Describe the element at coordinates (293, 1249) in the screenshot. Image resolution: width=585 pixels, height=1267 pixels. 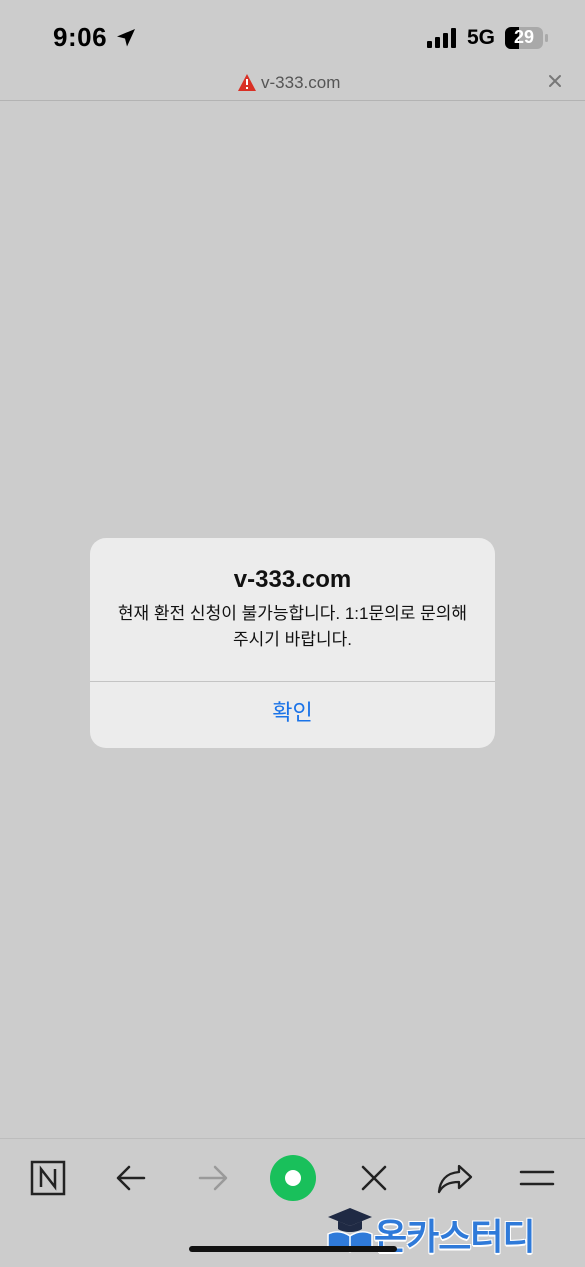
I see `home-indicator` at that location.